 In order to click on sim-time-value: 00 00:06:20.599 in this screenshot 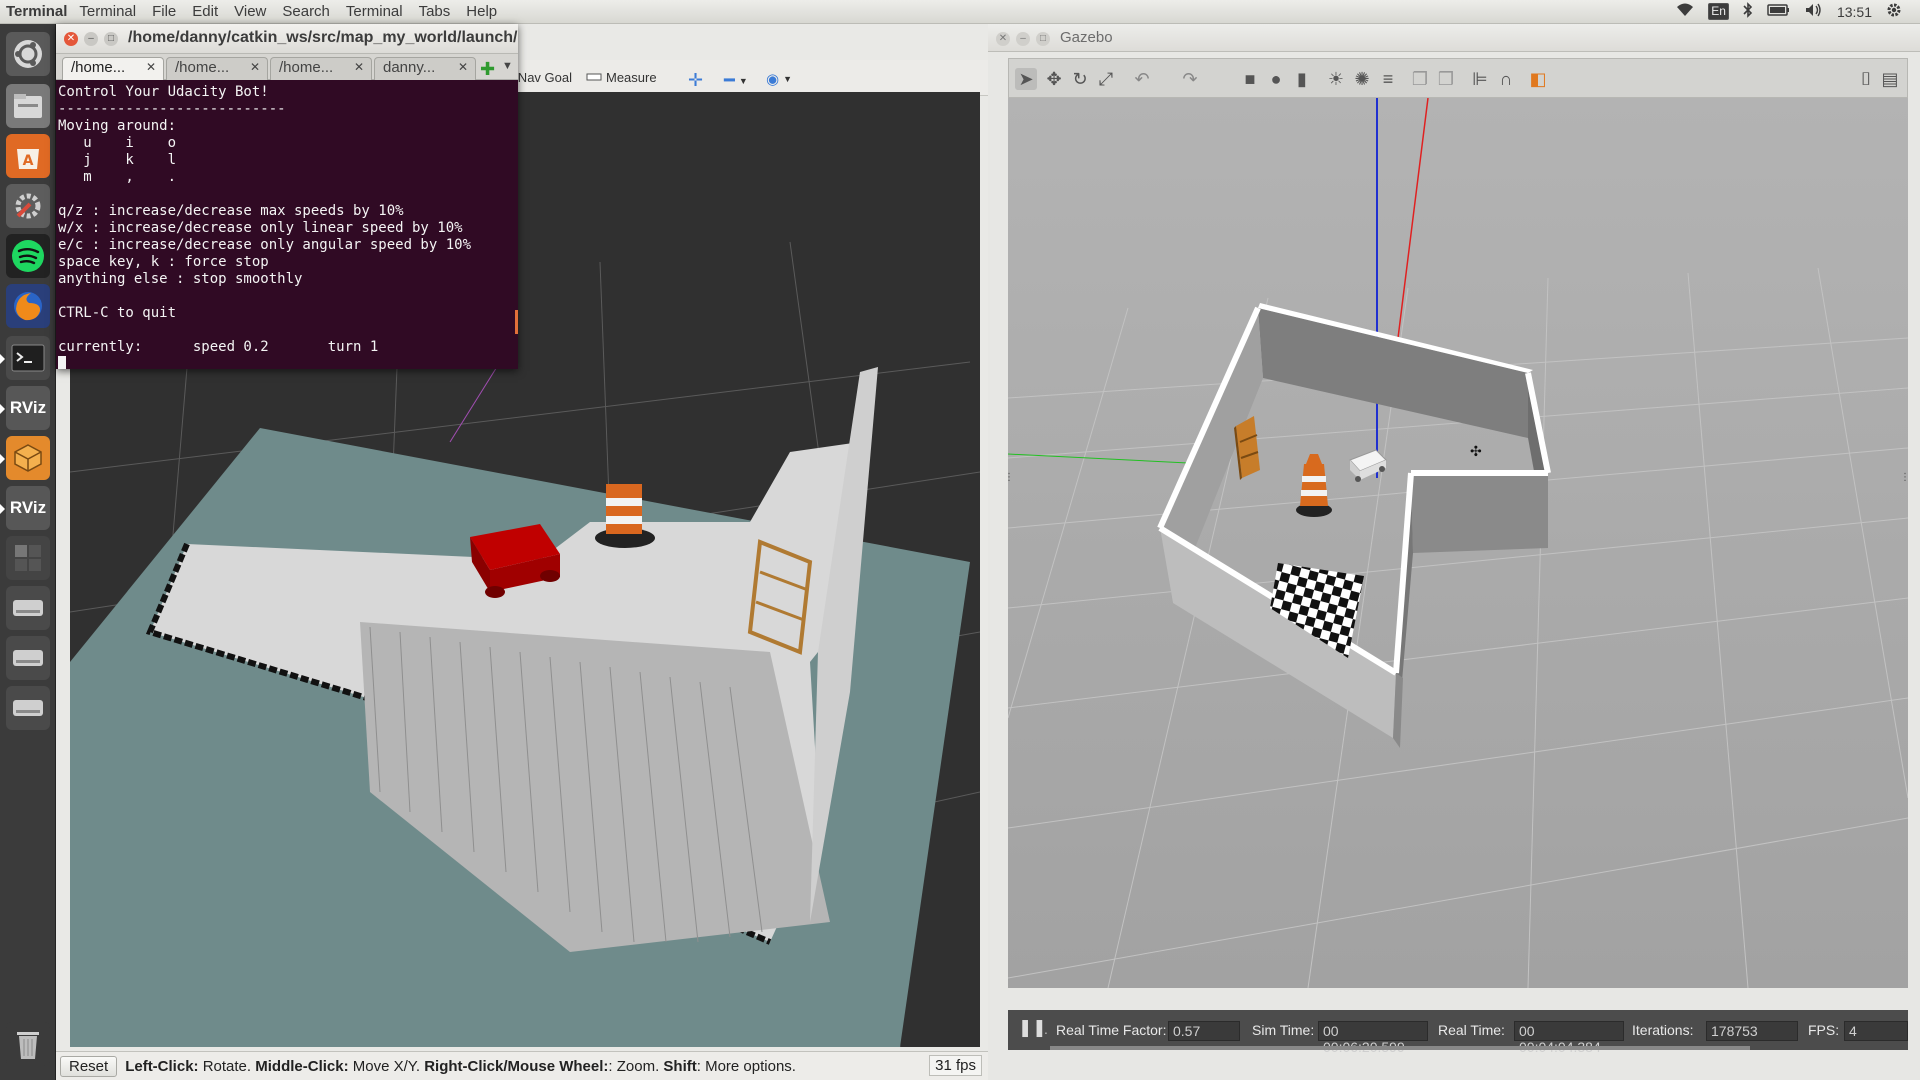, I will do `click(1373, 1038)`.